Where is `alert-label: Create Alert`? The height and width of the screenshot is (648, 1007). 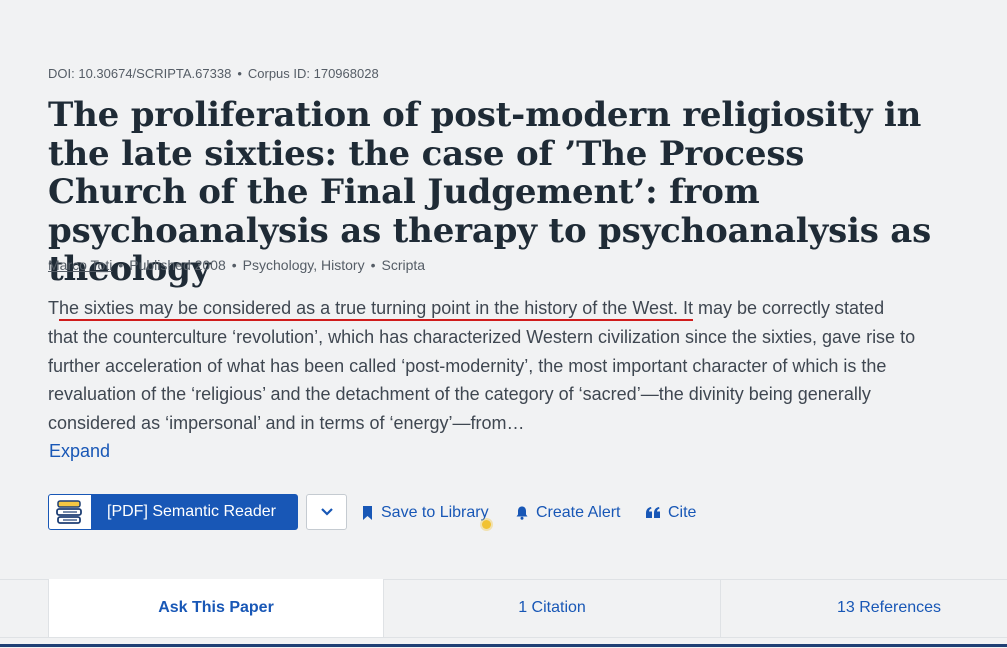 alert-label: Create Alert is located at coordinates (578, 512).